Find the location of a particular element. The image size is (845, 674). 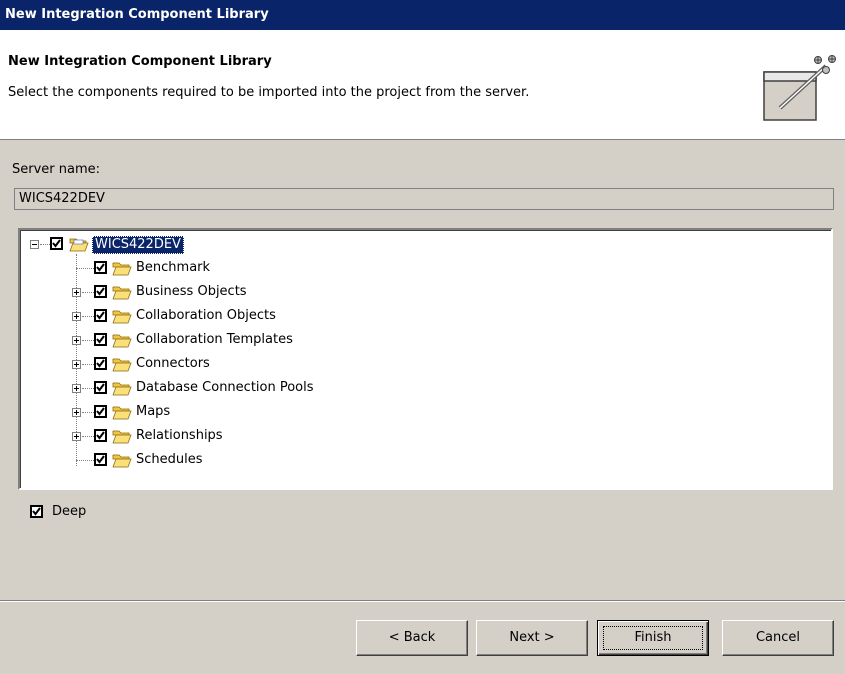

tree-root-checkbox is located at coordinates (56, 243).